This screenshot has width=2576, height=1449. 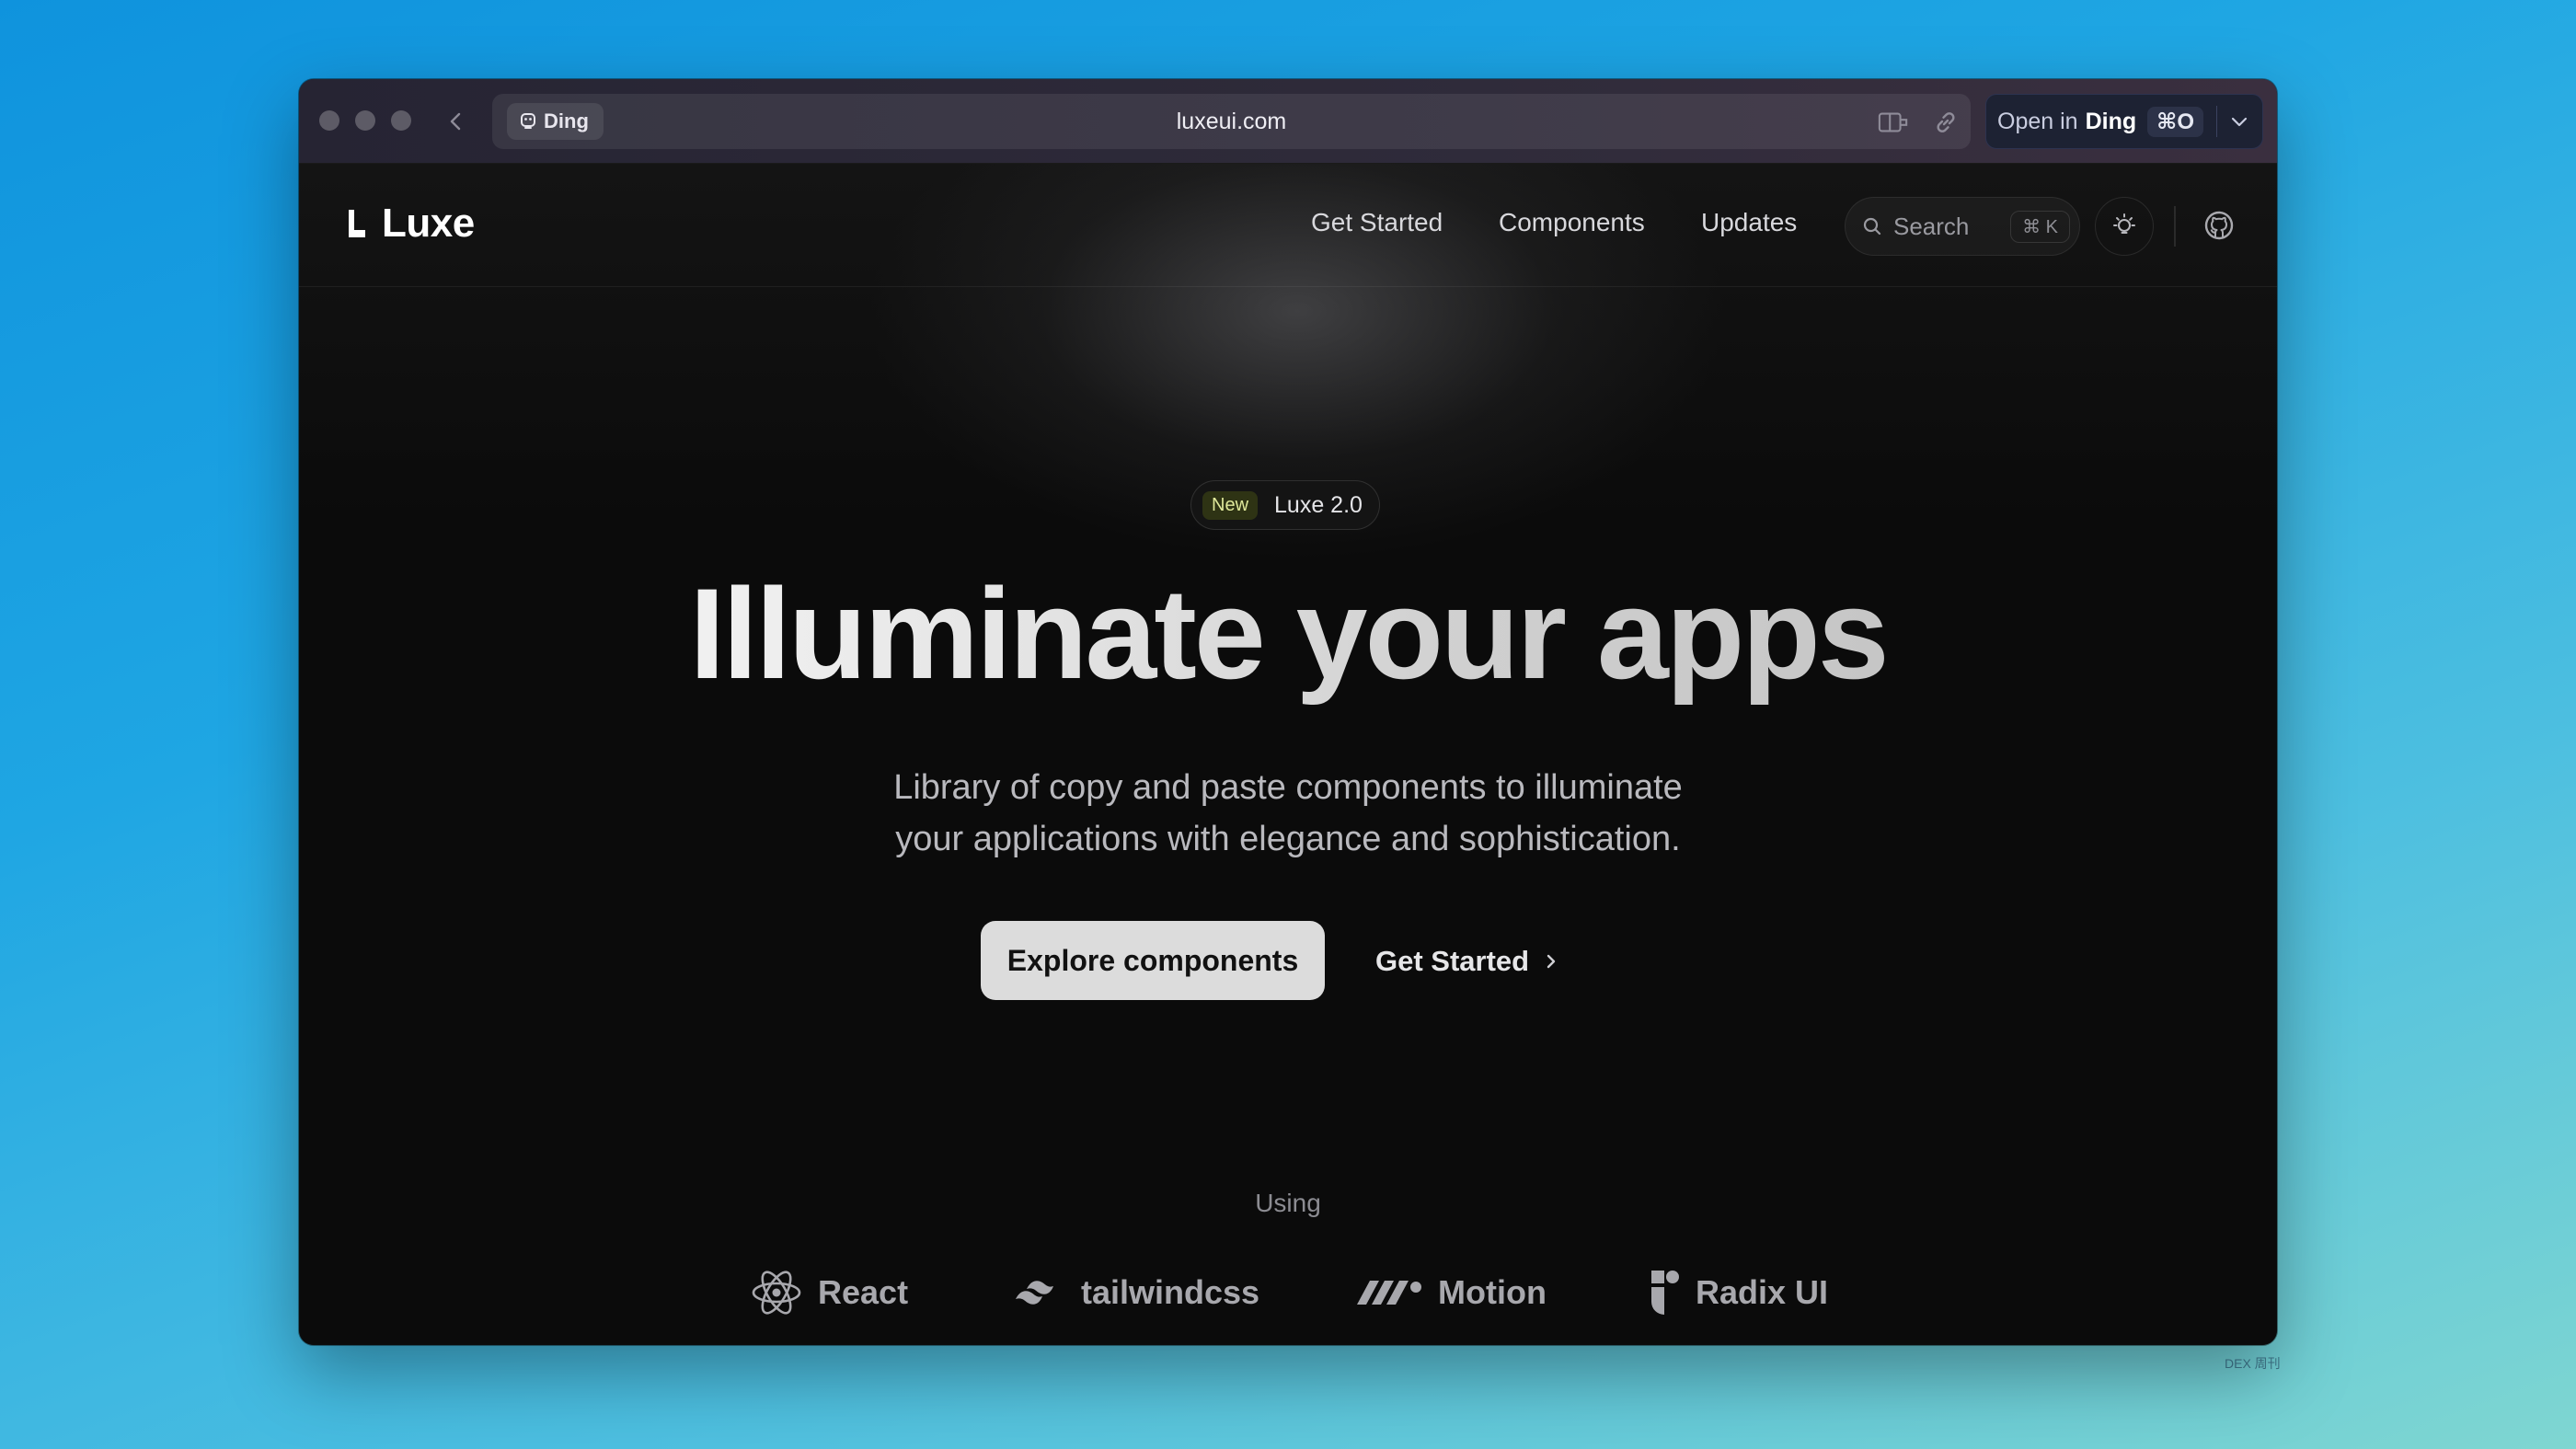 I want to click on search-icon, so click(x=1872, y=226).